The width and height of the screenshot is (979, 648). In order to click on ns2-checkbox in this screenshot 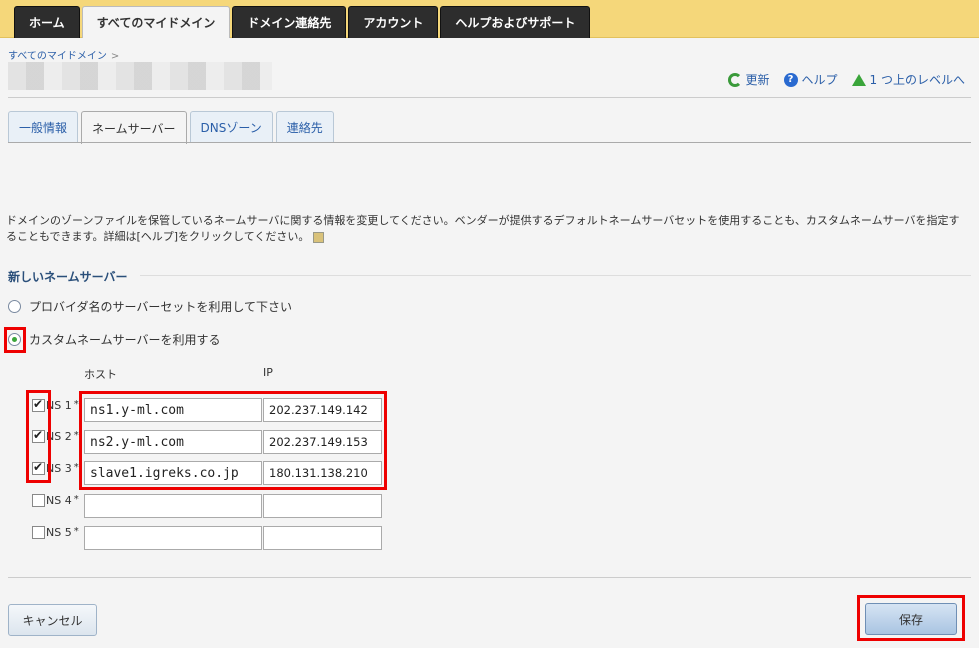, I will do `click(38, 435)`.